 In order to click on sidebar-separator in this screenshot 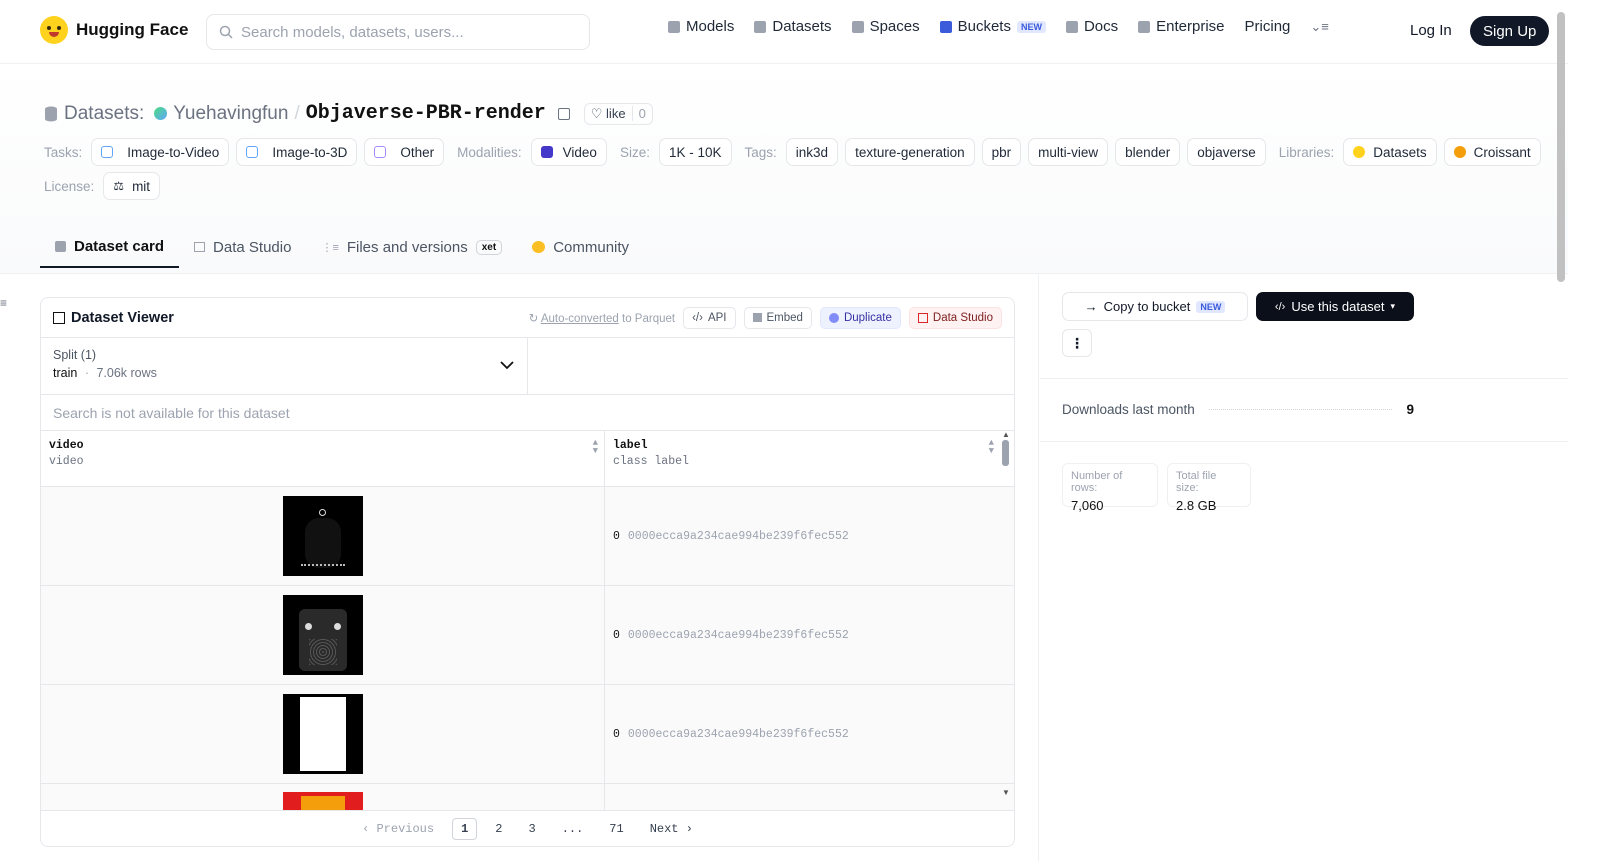, I will do `click(1304, 441)`.